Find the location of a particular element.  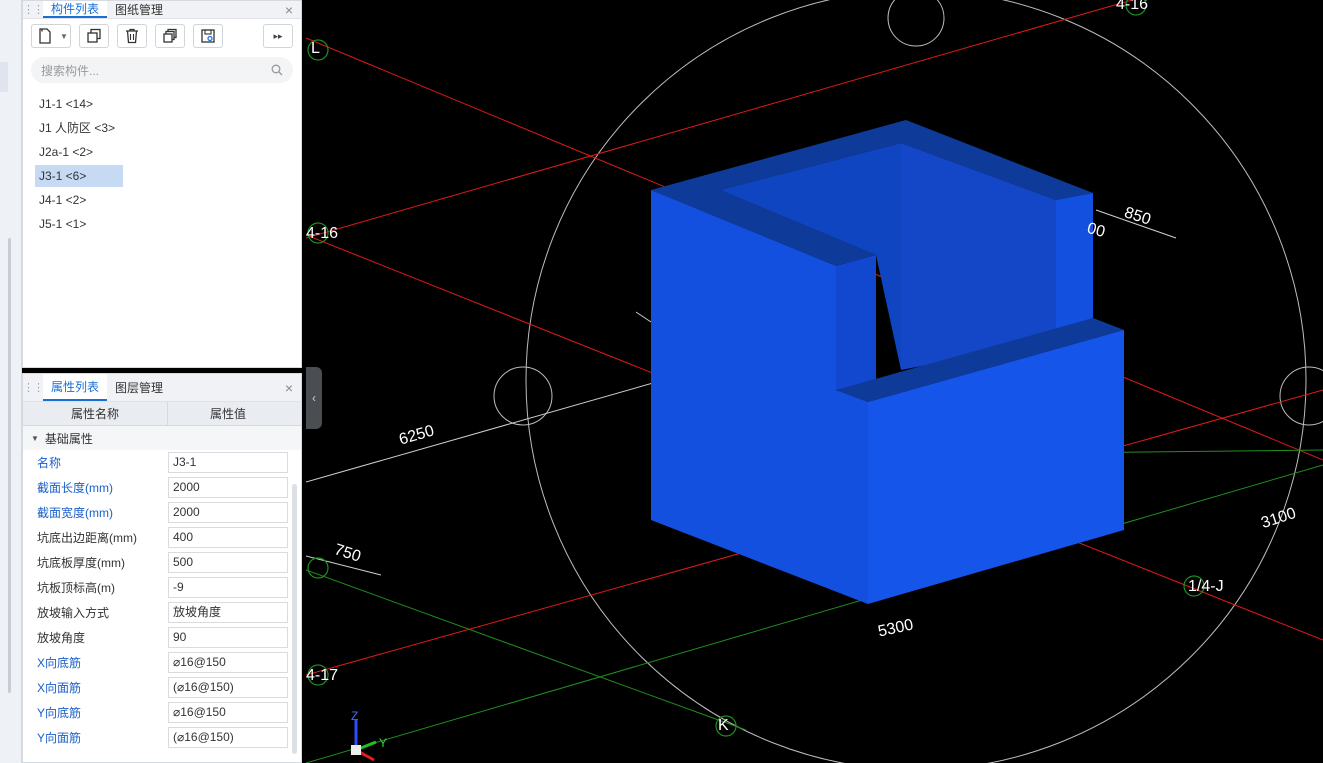

chevron-down-icon: ▼ is located at coordinates (64, 36).